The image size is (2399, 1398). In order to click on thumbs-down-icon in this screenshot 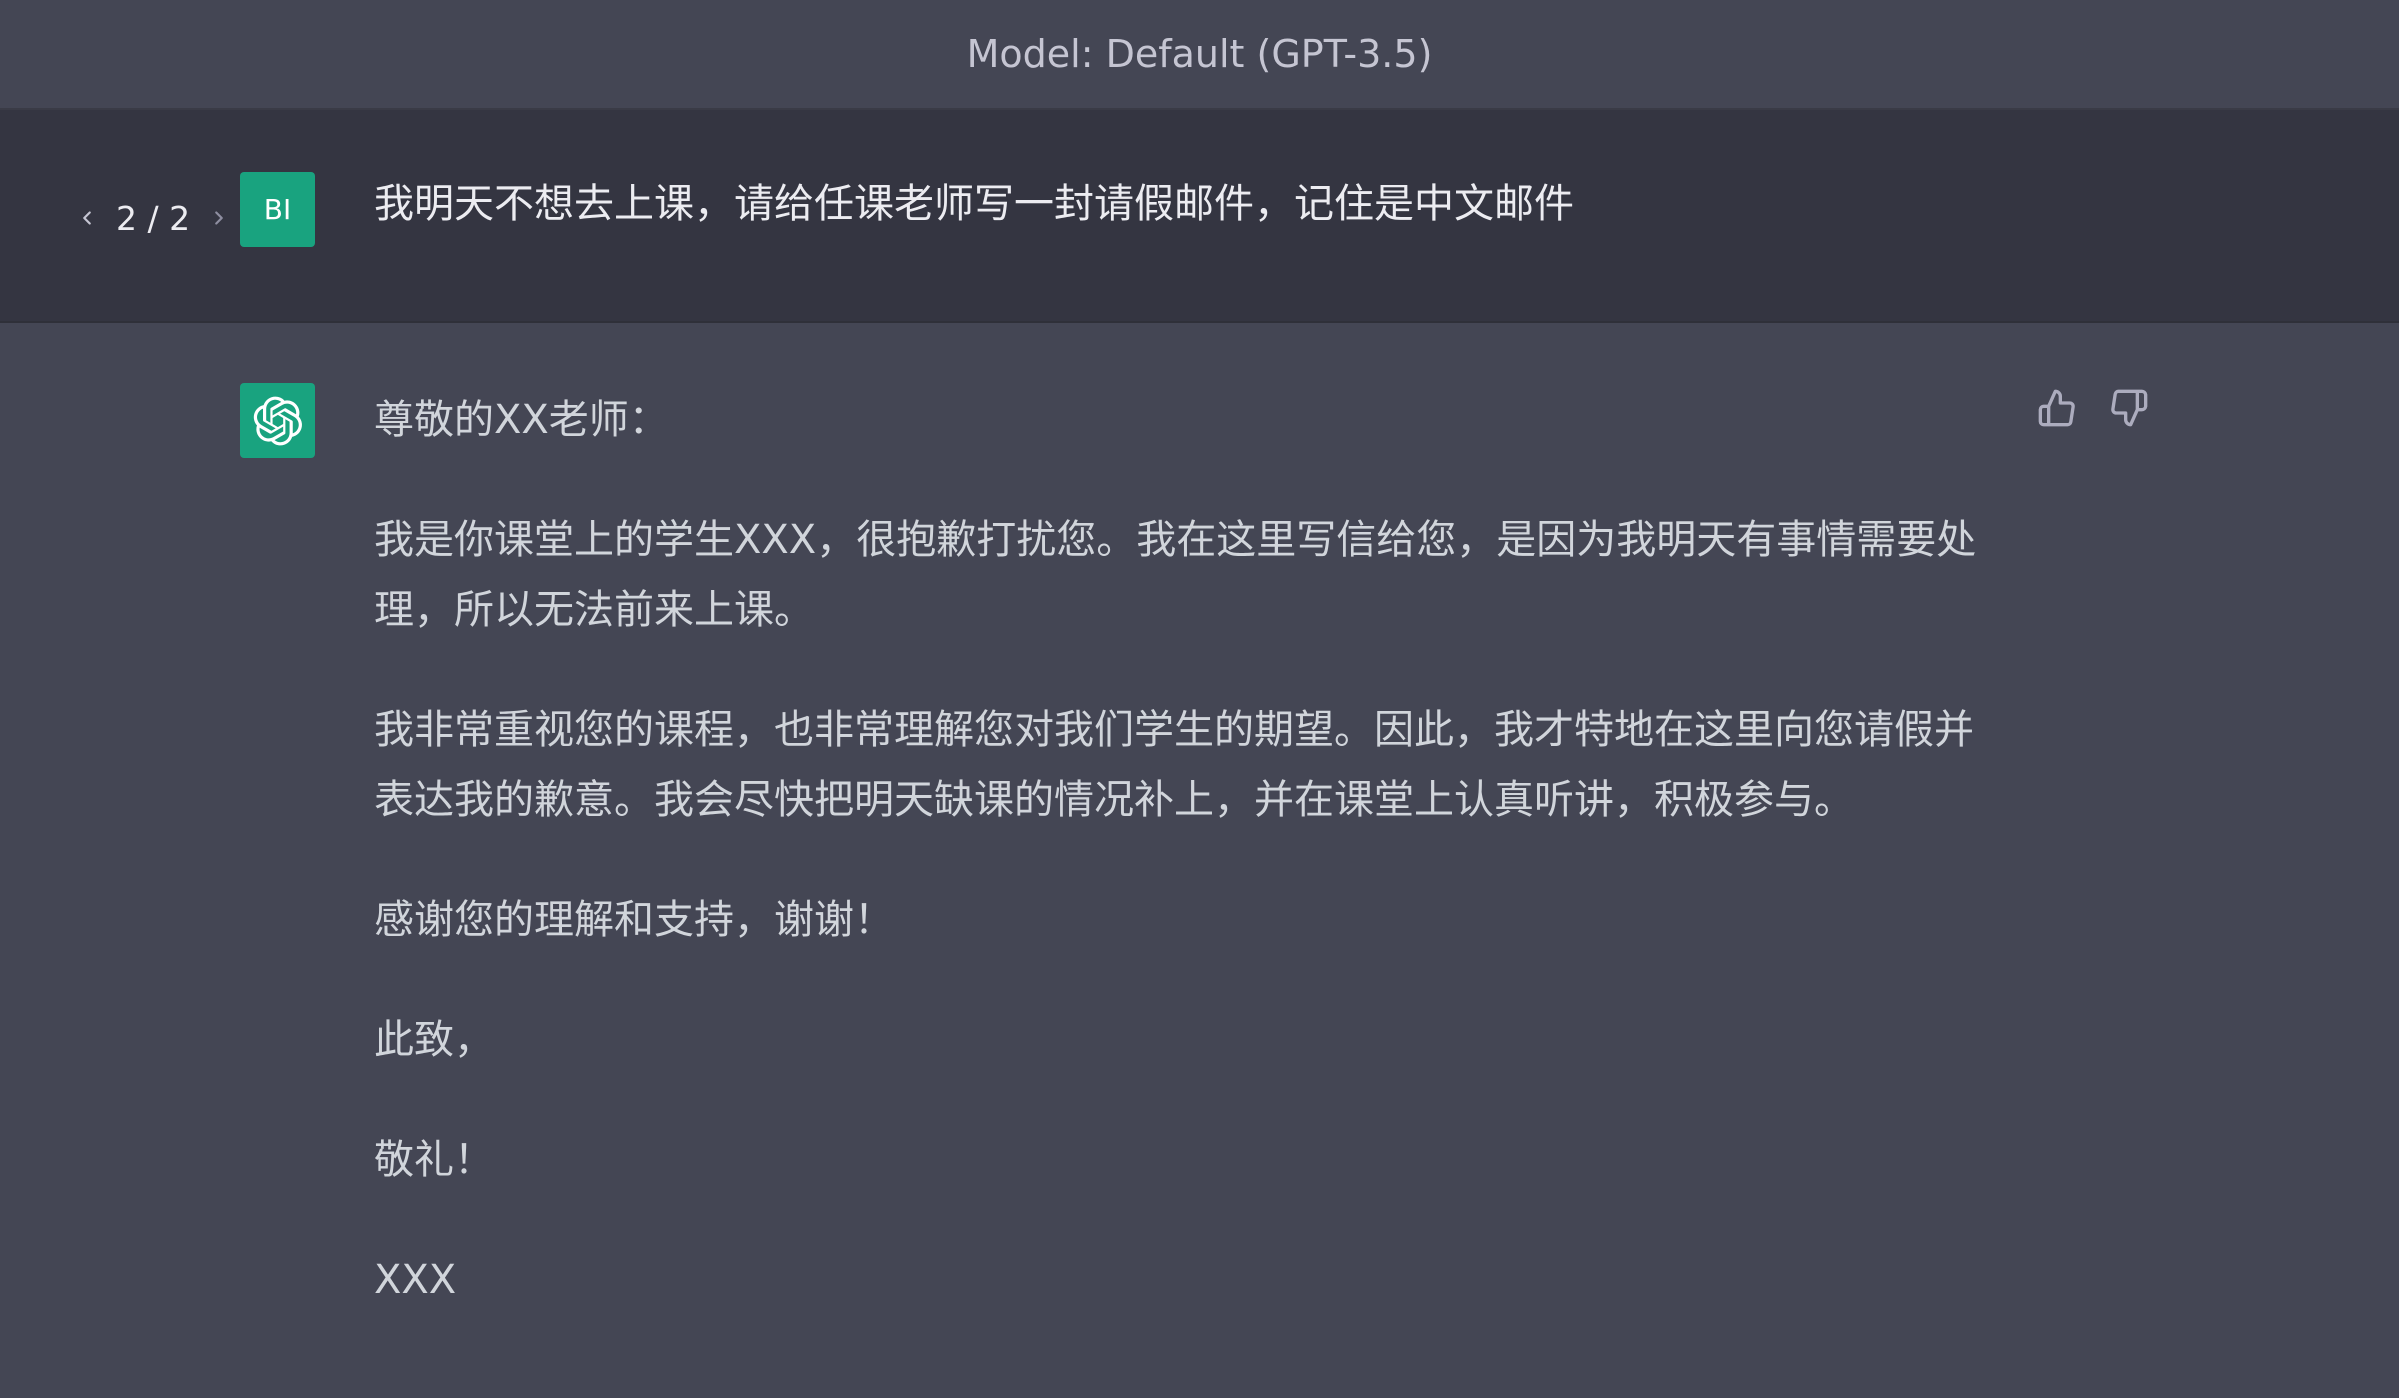, I will do `click(2129, 408)`.